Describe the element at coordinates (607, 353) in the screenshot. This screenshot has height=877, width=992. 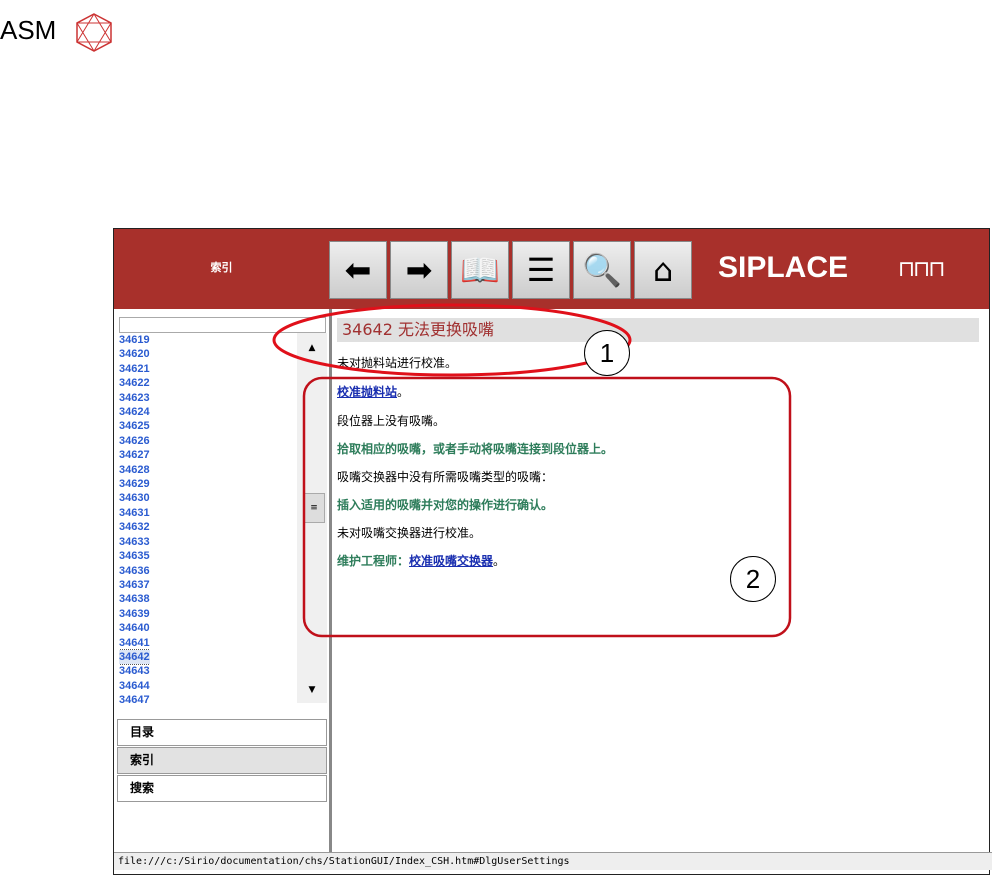
I see `annotation-marker-1: 1` at that location.